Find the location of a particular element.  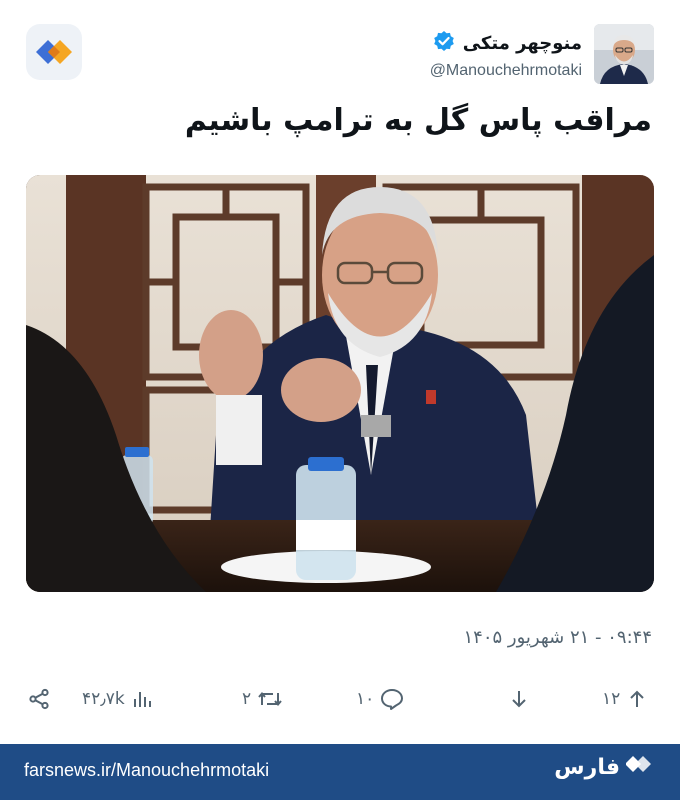

views-icon is located at coordinates (142, 699).